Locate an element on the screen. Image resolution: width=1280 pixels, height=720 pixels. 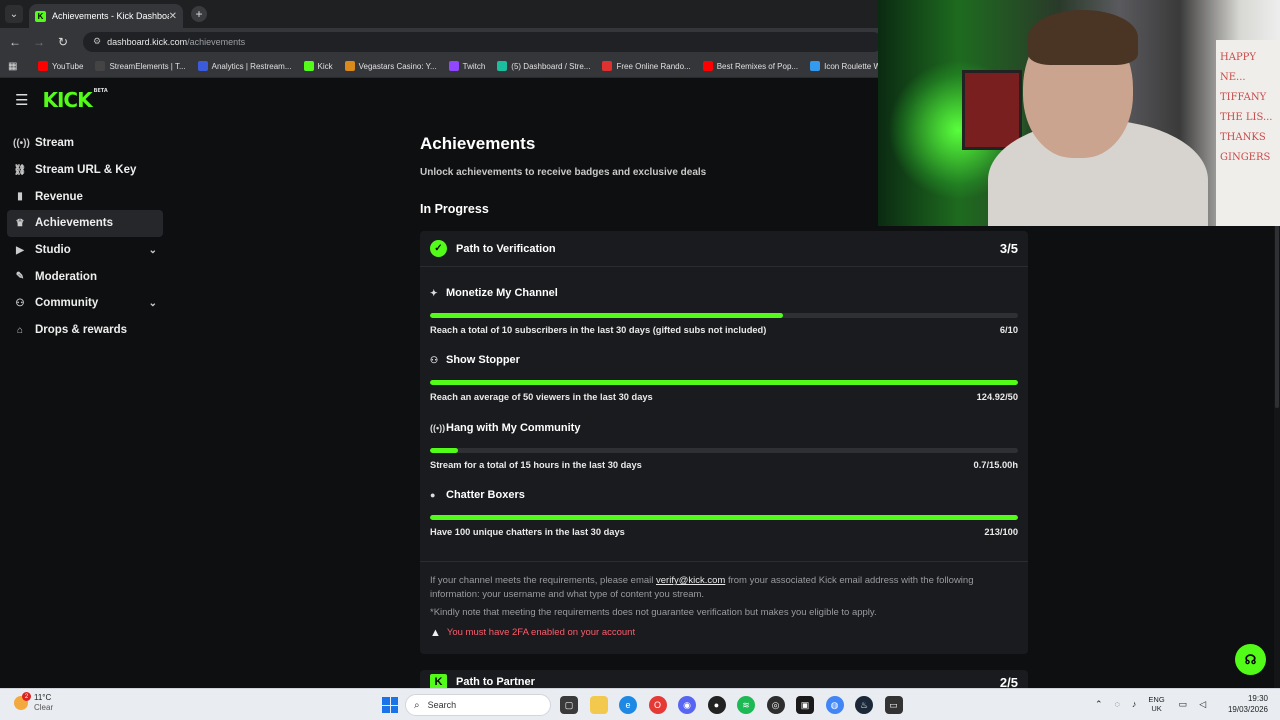
chrome-icon: ◍ is located at coordinates (834, 705).